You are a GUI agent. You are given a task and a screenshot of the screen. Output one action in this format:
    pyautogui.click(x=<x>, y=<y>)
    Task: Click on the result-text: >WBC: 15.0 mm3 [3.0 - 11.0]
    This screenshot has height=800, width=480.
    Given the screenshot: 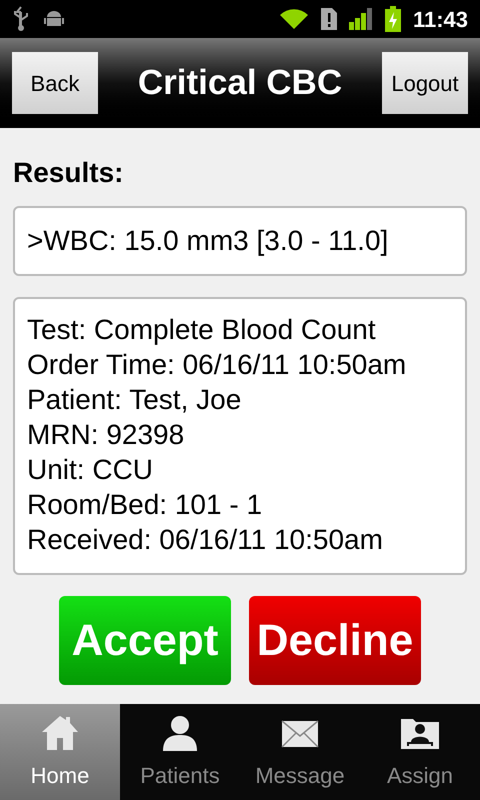 What is the action you would take?
    pyautogui.click(x=207, y=241)
    